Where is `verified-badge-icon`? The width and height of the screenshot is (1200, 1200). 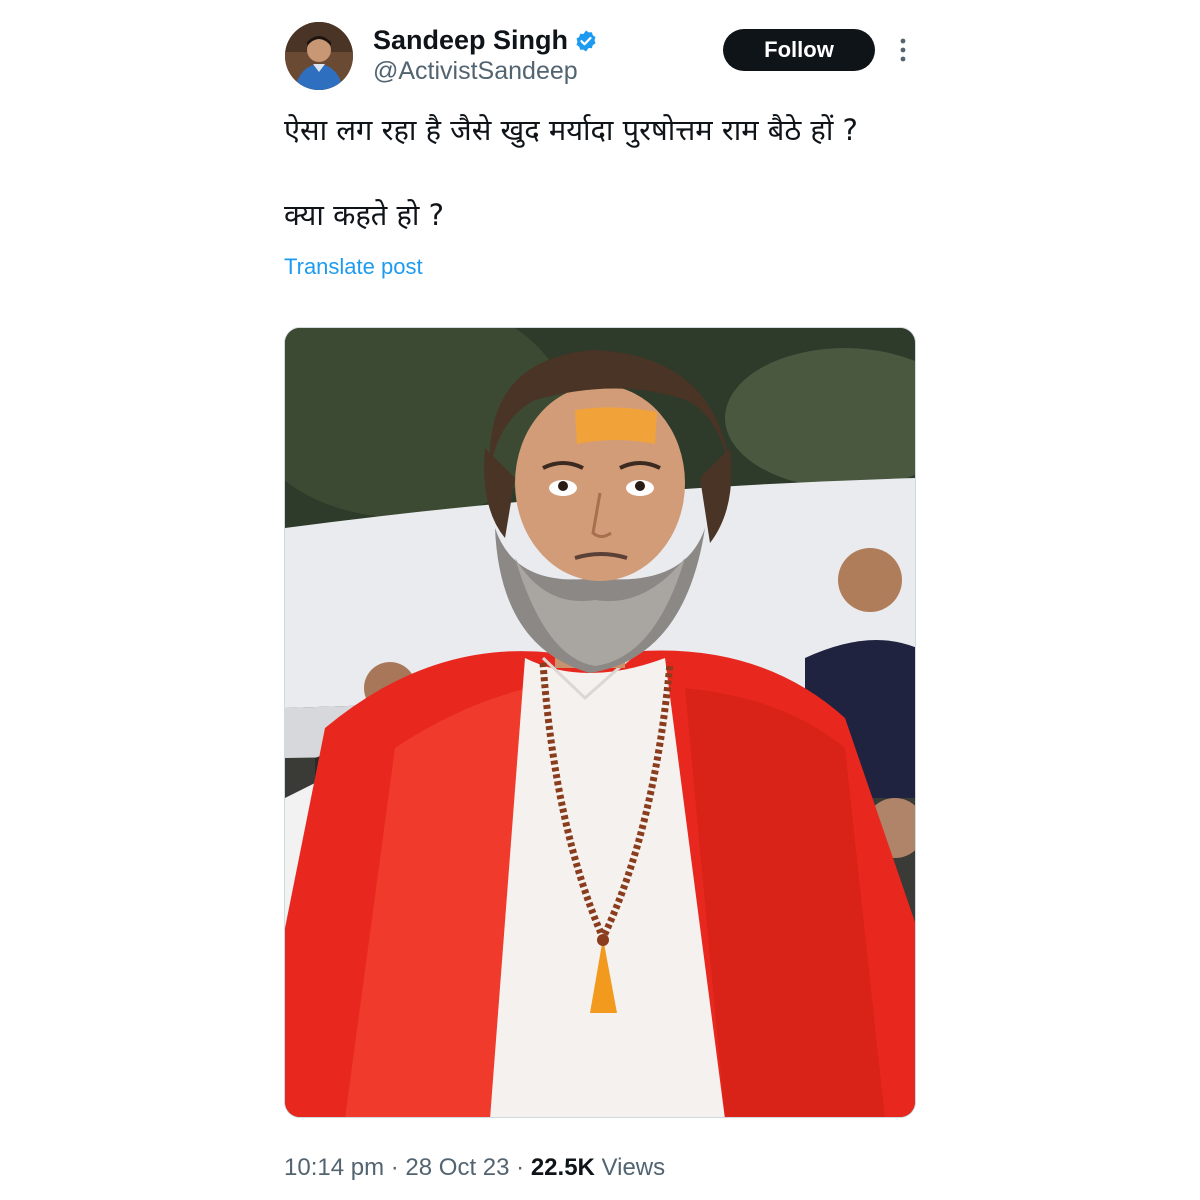
verified-badge-icon is located at coordinates (586, 40).